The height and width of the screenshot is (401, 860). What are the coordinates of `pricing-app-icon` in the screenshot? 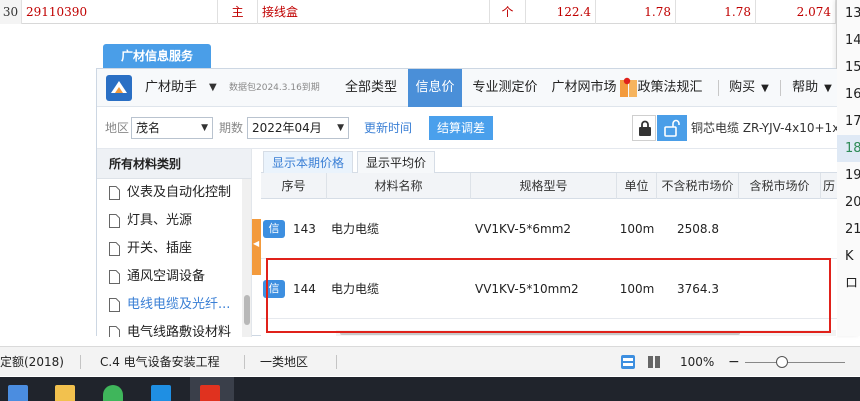 It's located at (210, 393).